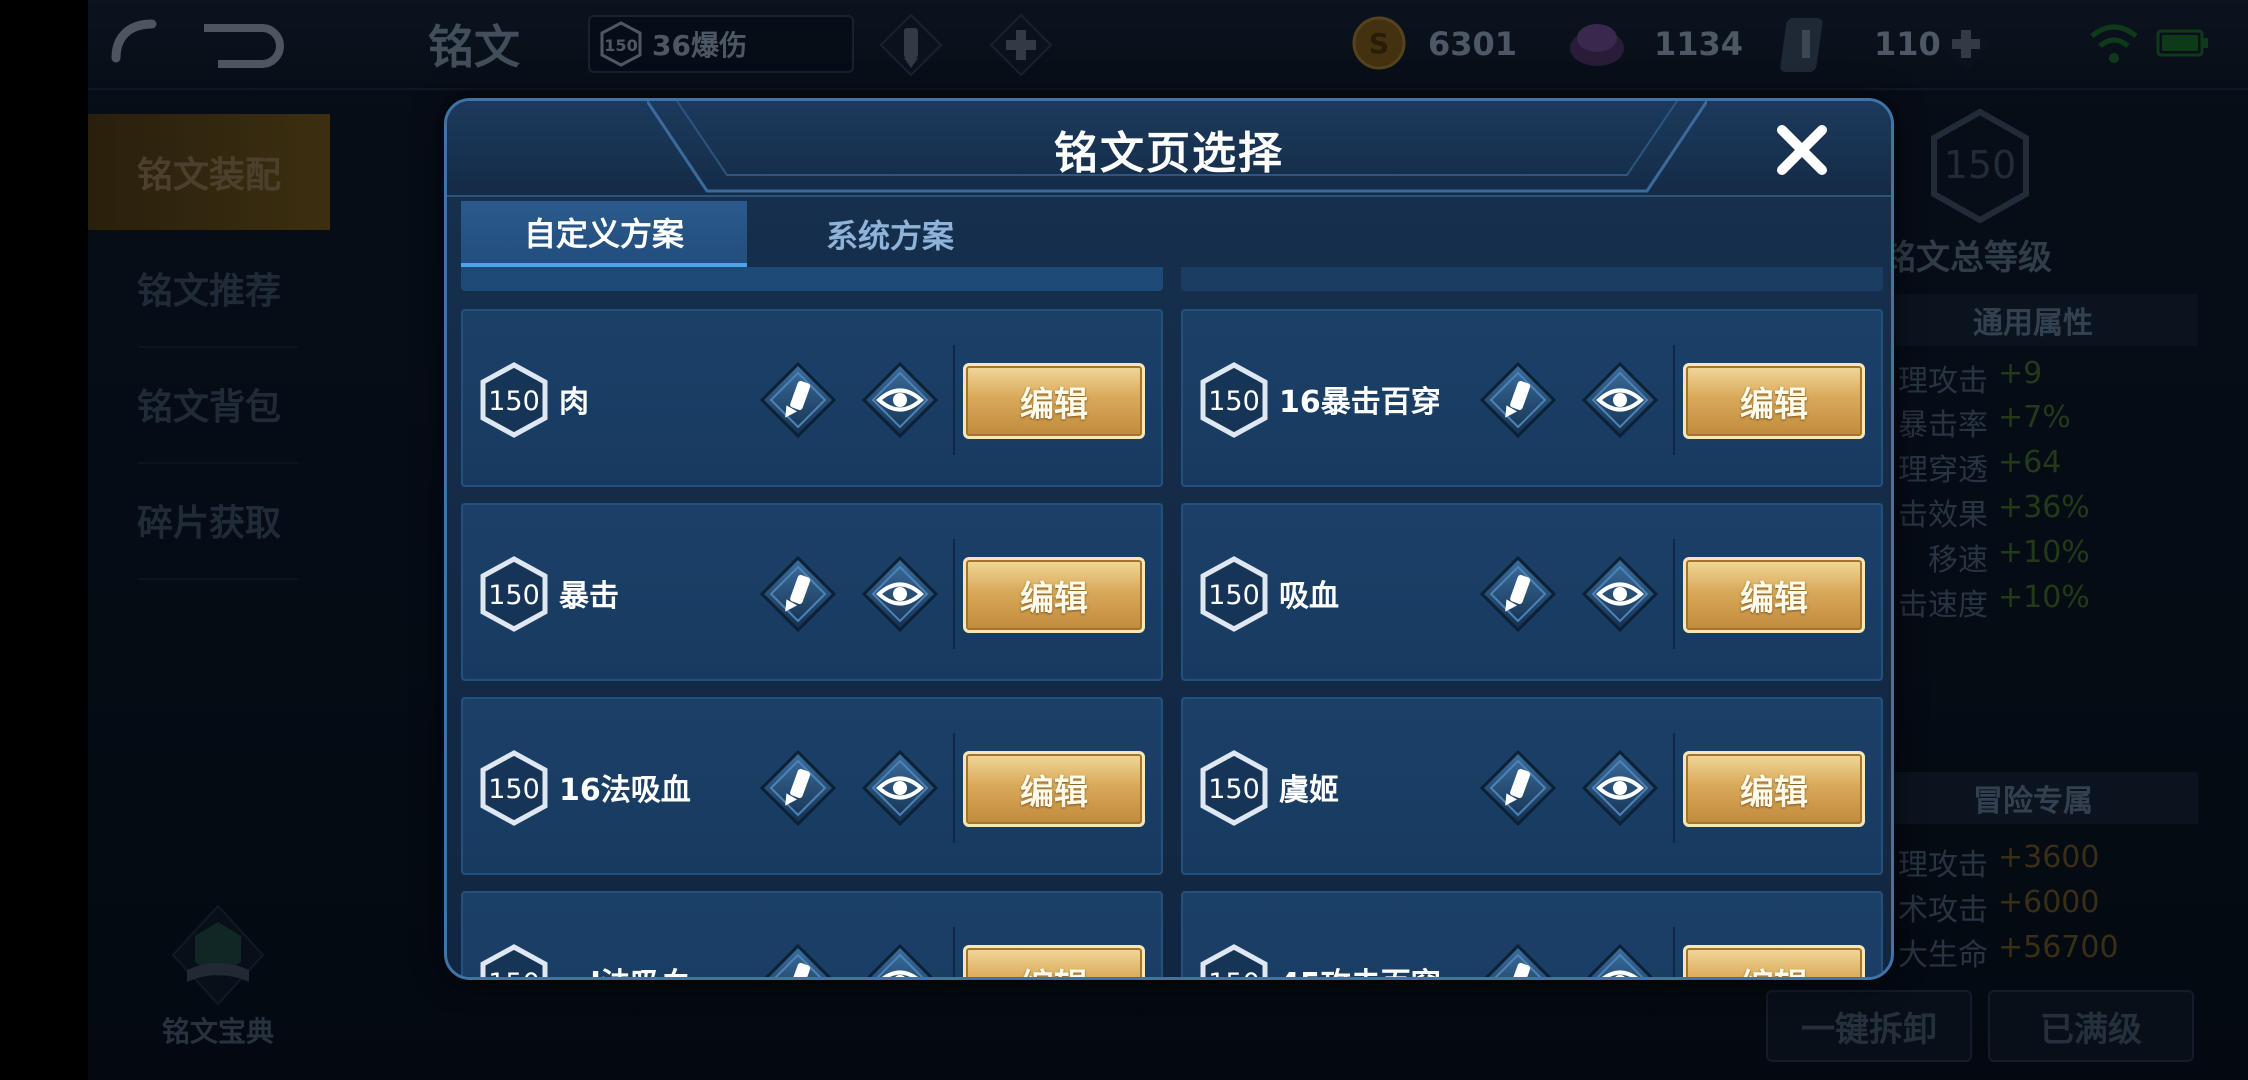 The height and width of the screenshot is (1080, 2248). I want to click on close-icon, so click(1802, 150).